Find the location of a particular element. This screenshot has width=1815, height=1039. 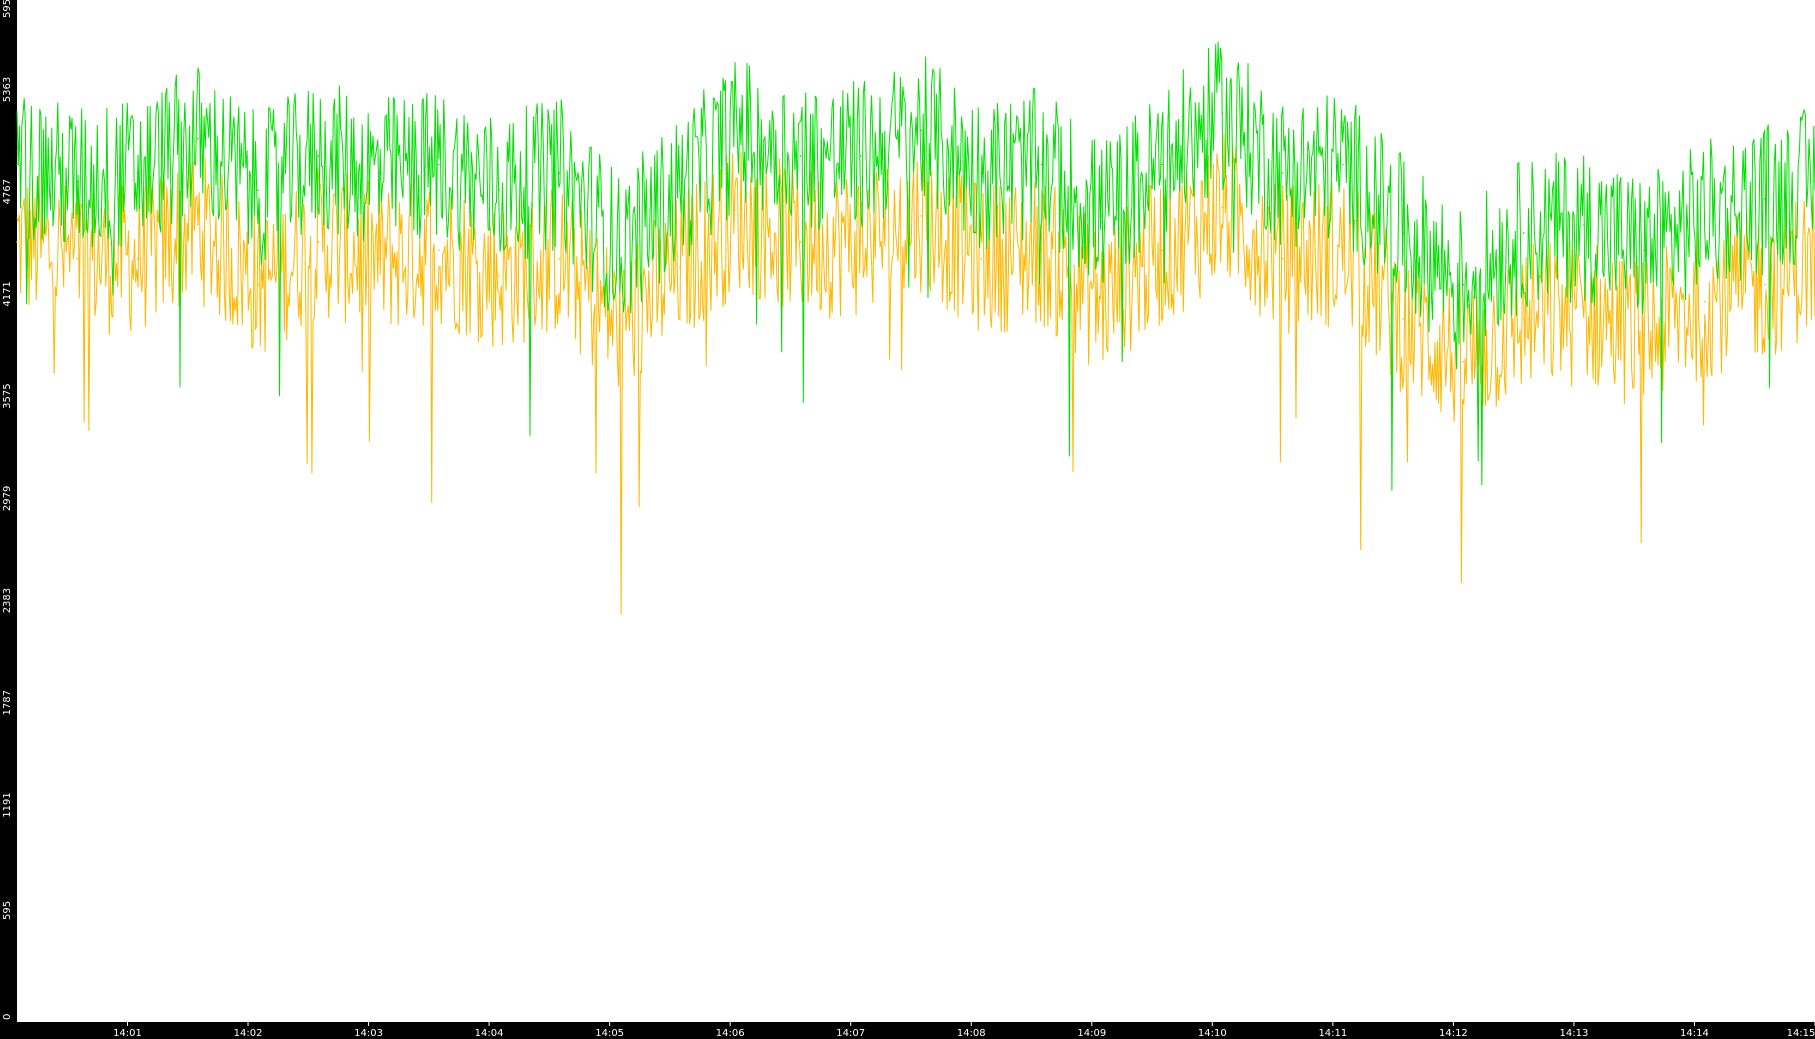

y-tick-label: 5959 is located at coordinates (7, 9).